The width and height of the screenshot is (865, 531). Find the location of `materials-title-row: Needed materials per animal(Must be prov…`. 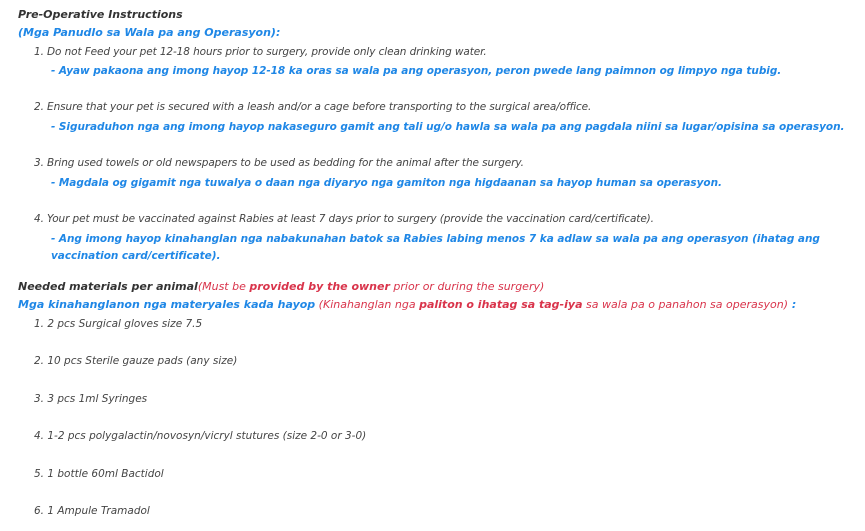

materials-title-row: Needed materials per animal(Must be prov… is located at coordinates (281, 287).